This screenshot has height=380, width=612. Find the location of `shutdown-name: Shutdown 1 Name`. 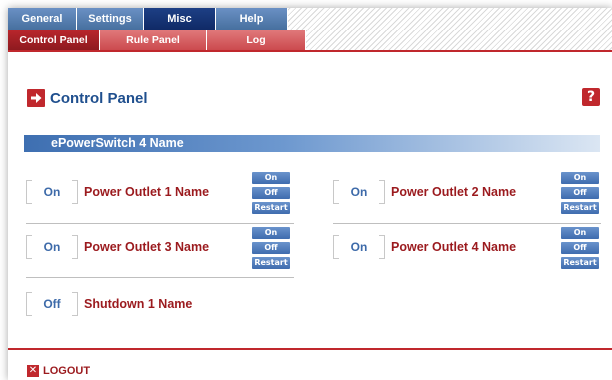

shutdown-name: Shutdown 1 Name is located at coordinates (138, 304).